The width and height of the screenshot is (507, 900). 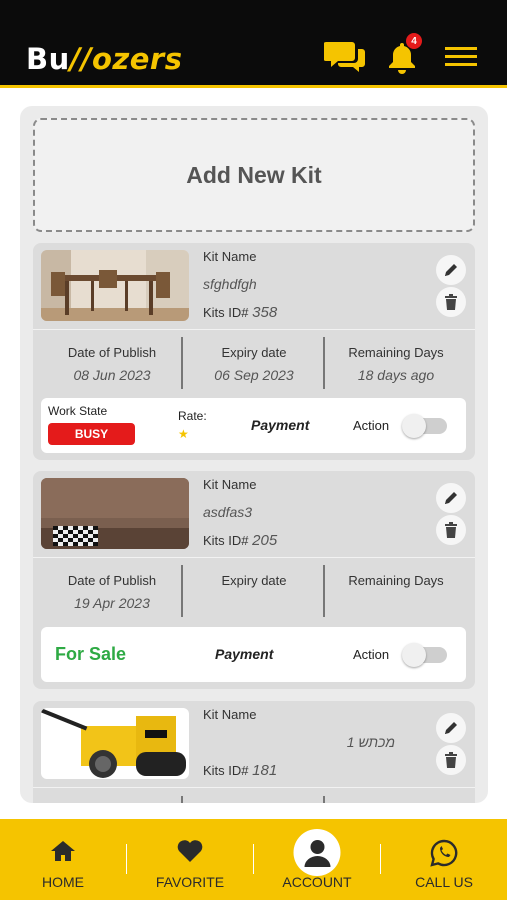 What do you see at coordinates (137, 59) in the screenshot?
I see `logo-text-part3: ozers` at bounding box center [137, 59].